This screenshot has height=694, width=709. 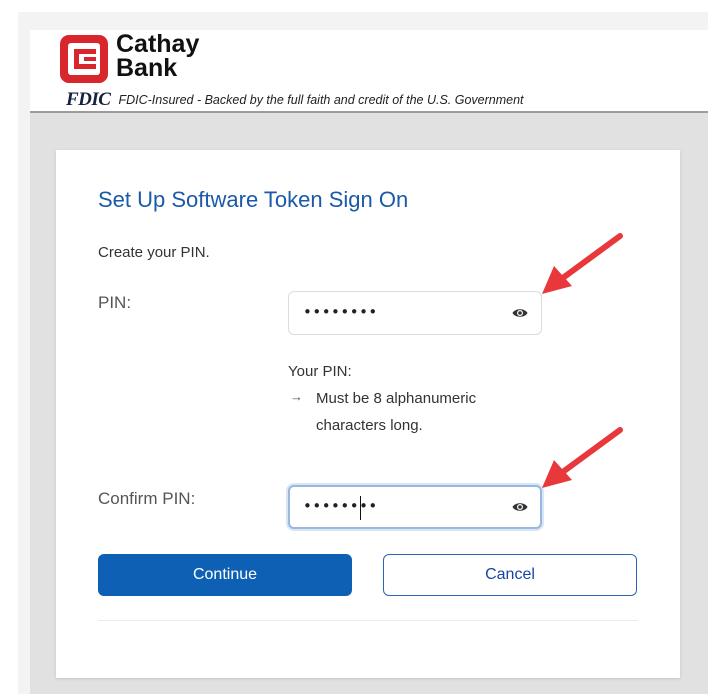 What do you see at coordinates (415, 313) in the screenshot?
I see `pin-input: ••••••••` at bounding box center [415, 313].